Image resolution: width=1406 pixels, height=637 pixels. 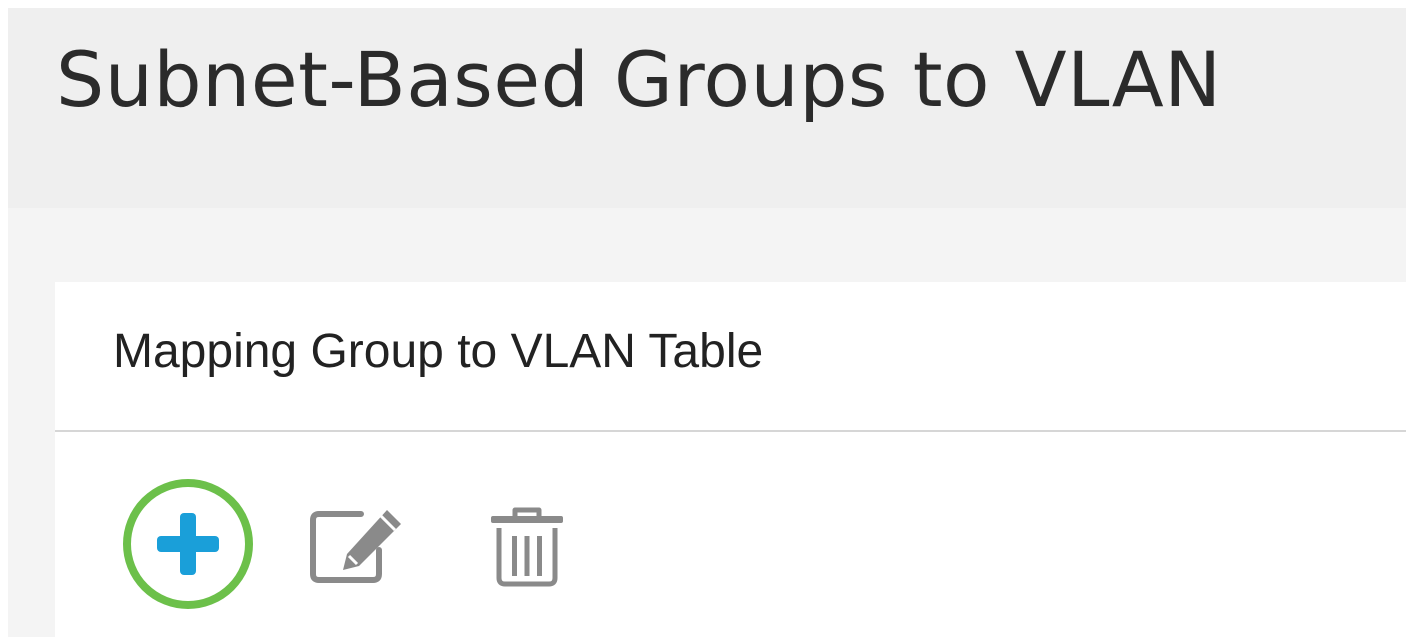 I want to click on trash-icon, so click(x=527, y=547).